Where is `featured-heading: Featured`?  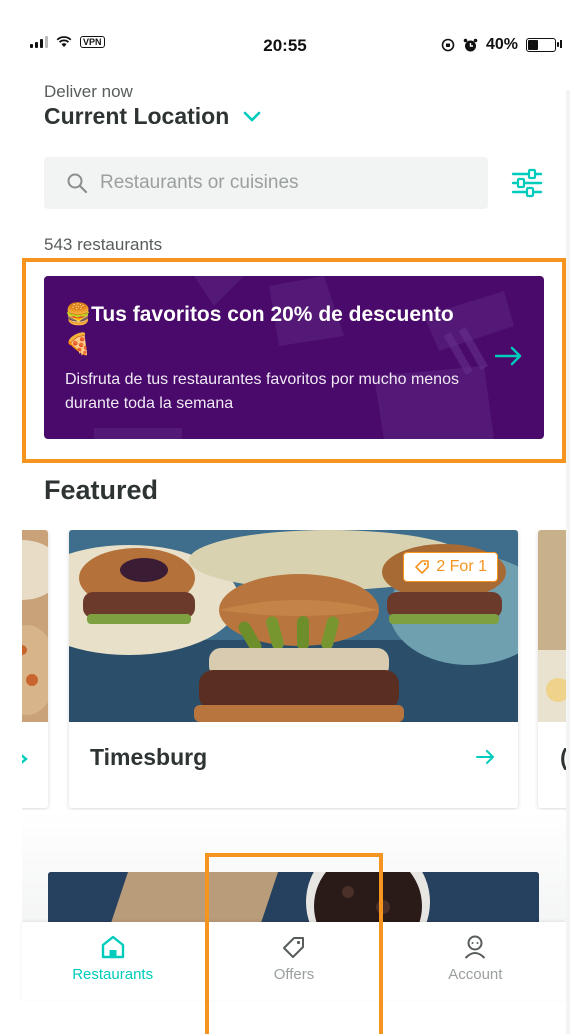 featured-heading: Featured is located at coordinates (101, 490).